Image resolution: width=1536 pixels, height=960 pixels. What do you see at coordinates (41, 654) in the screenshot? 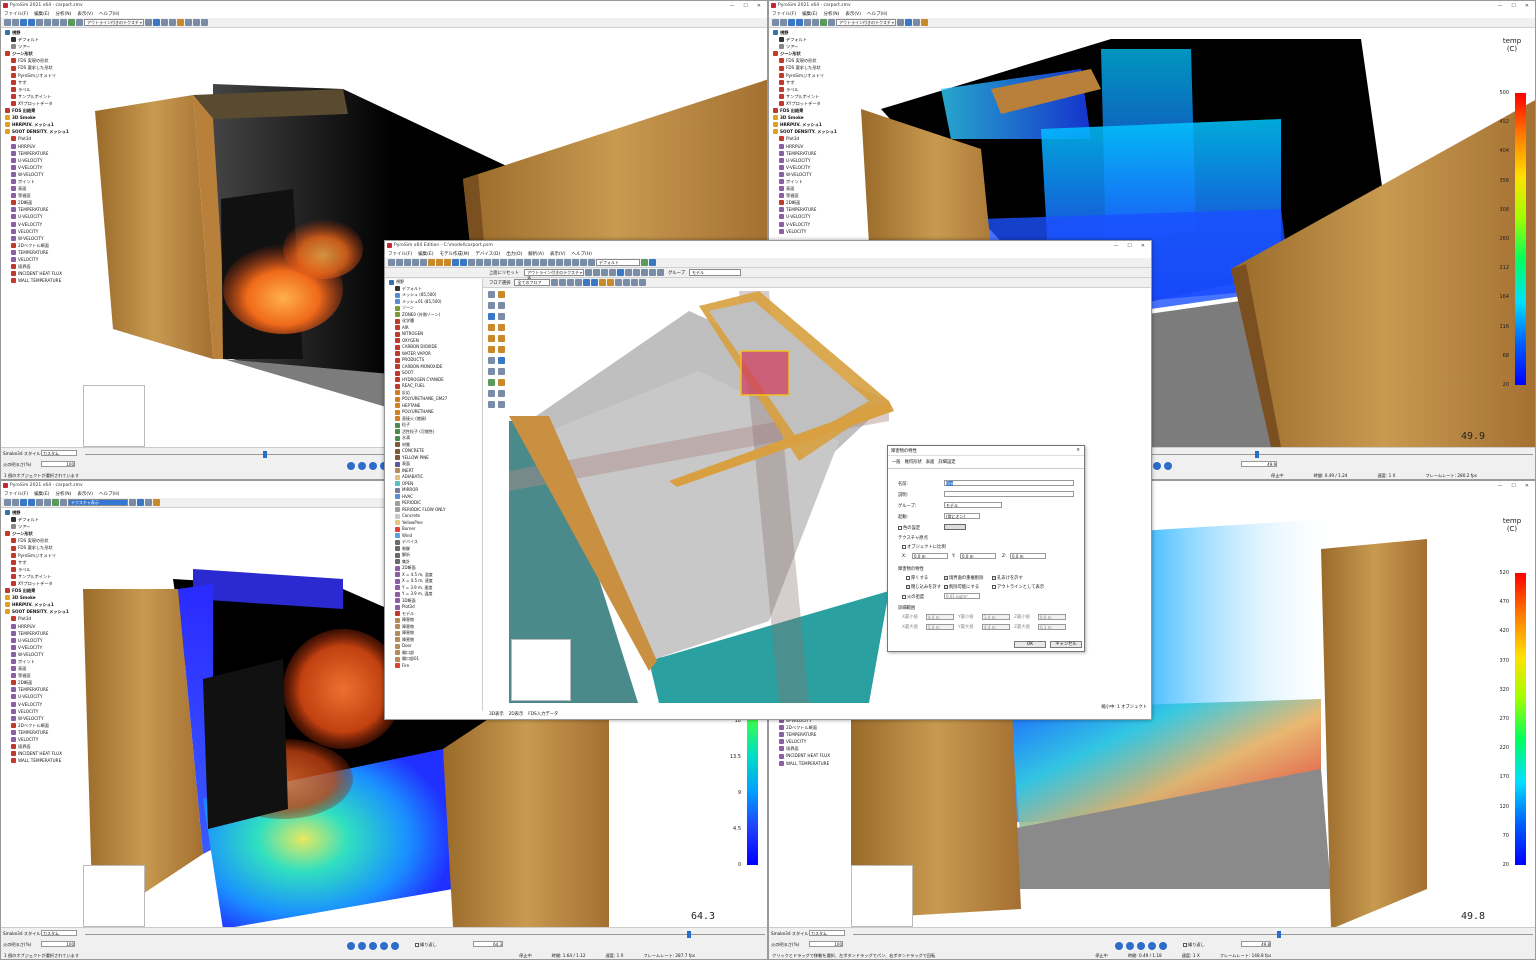
I see `tree-item: W-VELOCITY` at bounding box center [41, 654].